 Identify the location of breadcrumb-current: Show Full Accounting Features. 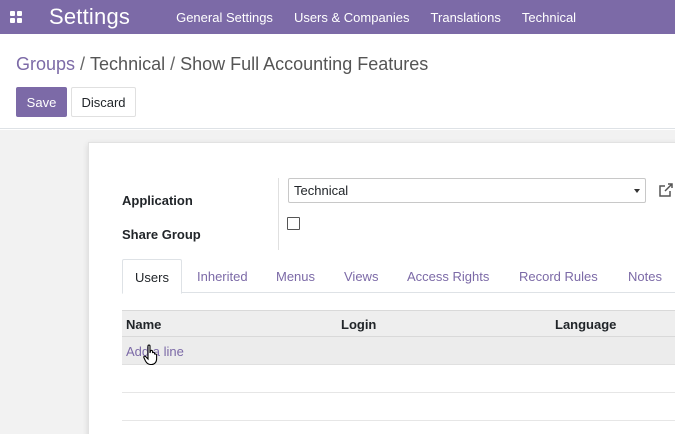
(304, 64).